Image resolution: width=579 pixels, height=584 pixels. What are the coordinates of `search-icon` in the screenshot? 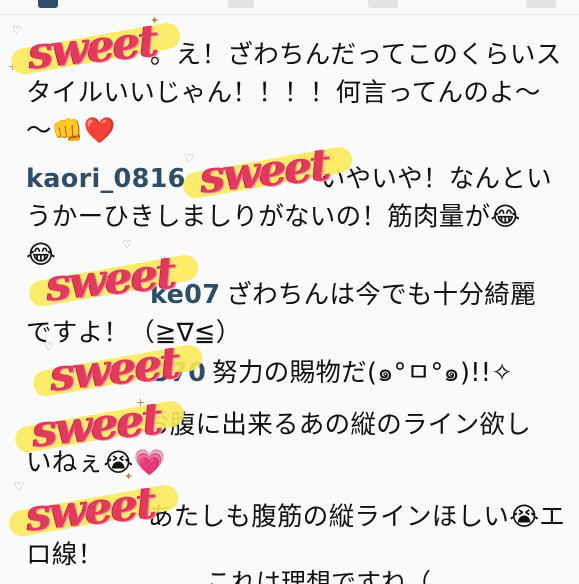 It's located at (241, 4).